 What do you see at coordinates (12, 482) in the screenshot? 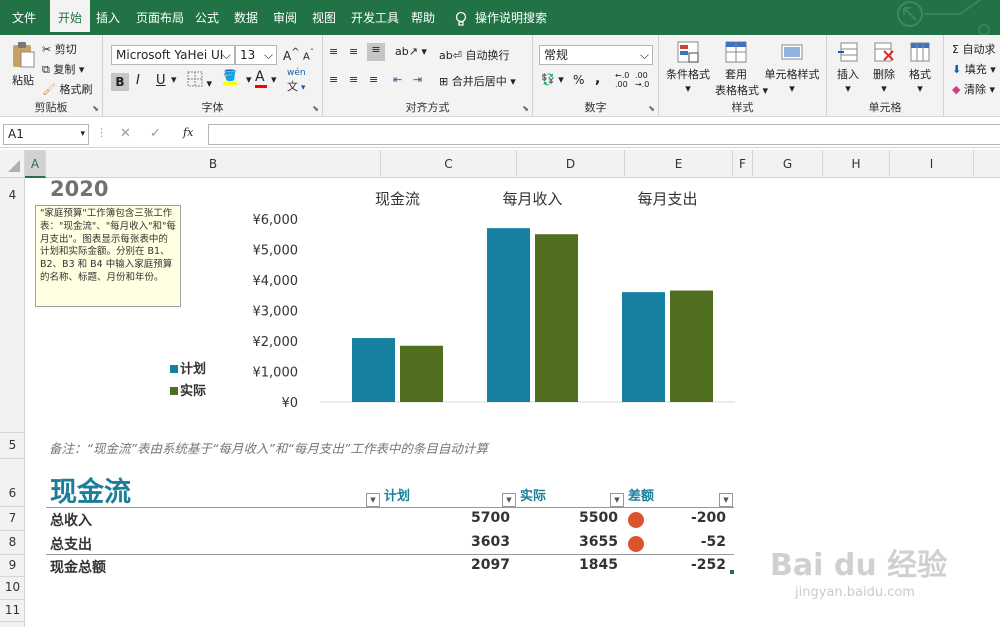
I see `row-header-6: 6` at bounding box center [12, 482].